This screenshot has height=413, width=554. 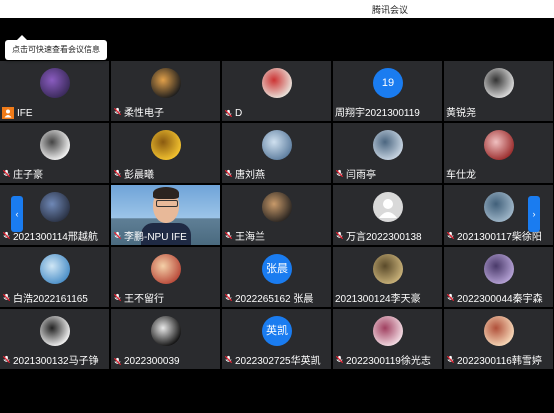 I want to click on participant-tile: 黄锐尧, so click(x=498, y=91).